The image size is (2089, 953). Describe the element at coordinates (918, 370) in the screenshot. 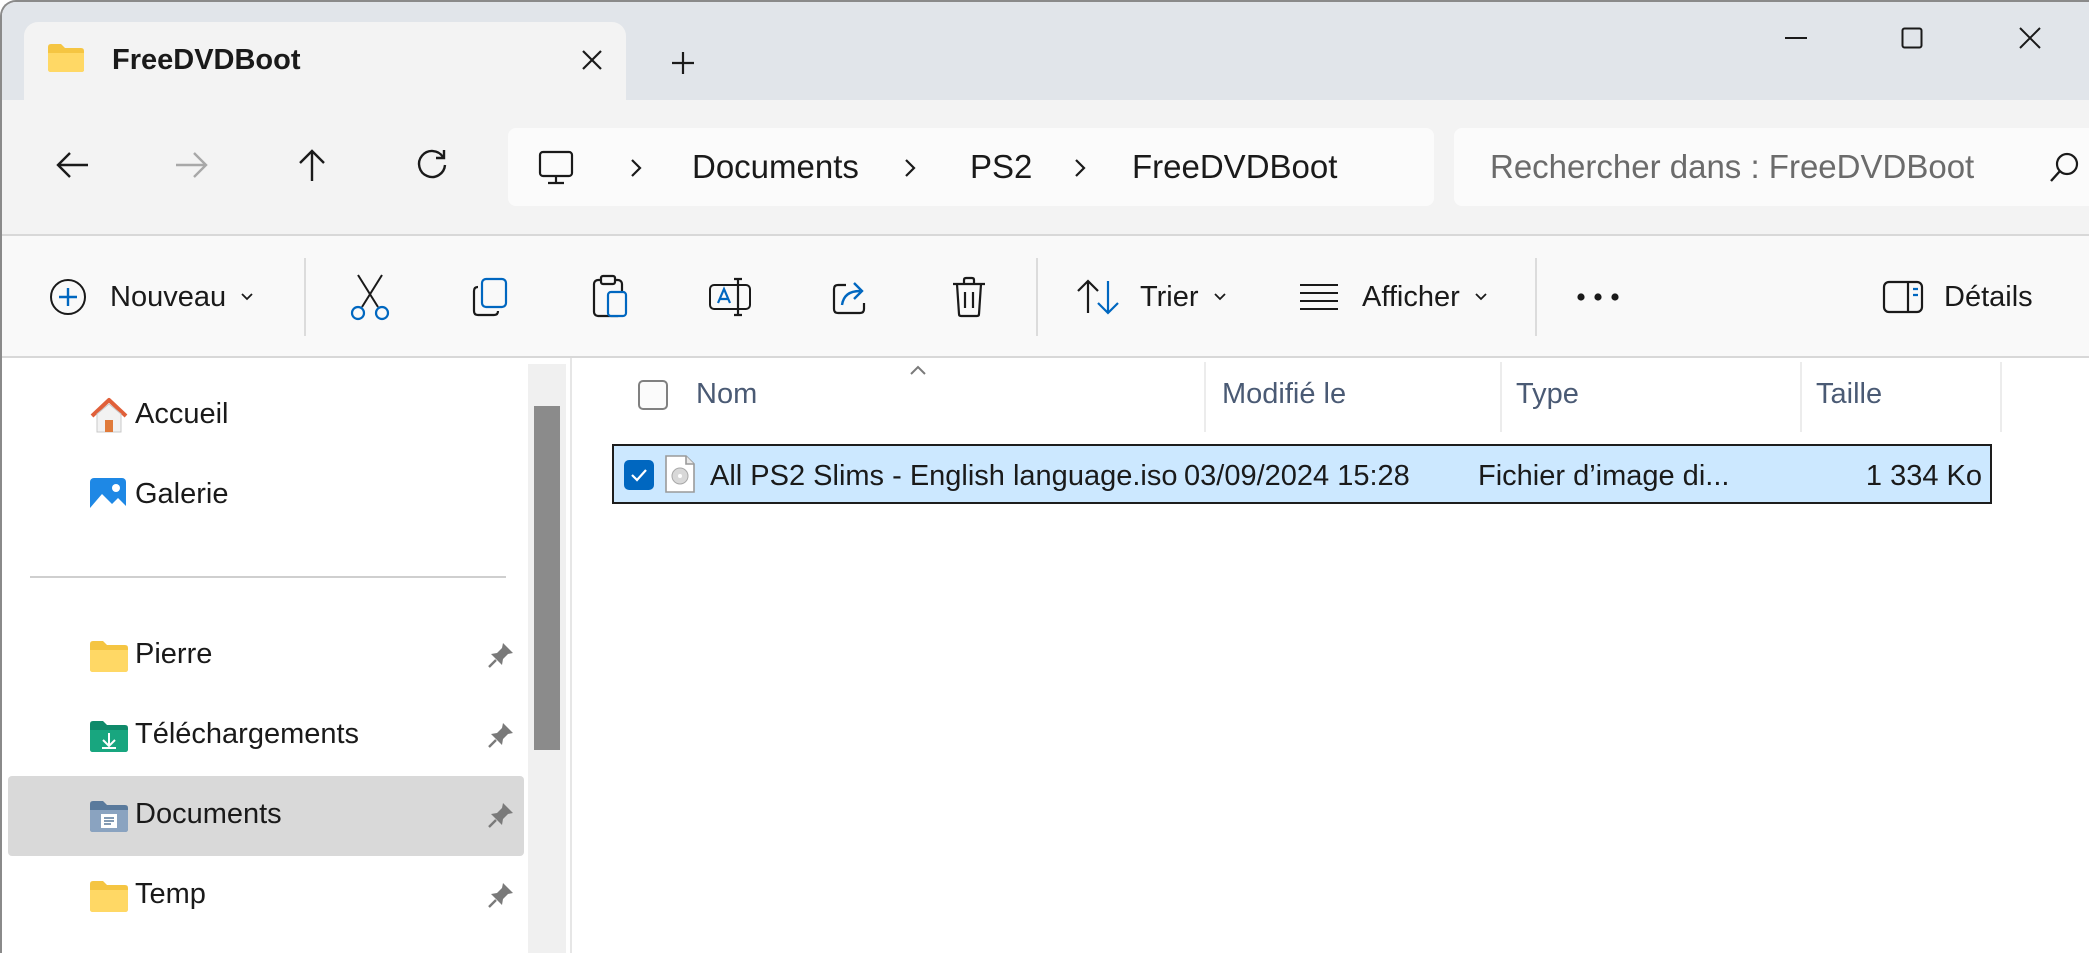

I see `sort-ascending-icon` at that location.